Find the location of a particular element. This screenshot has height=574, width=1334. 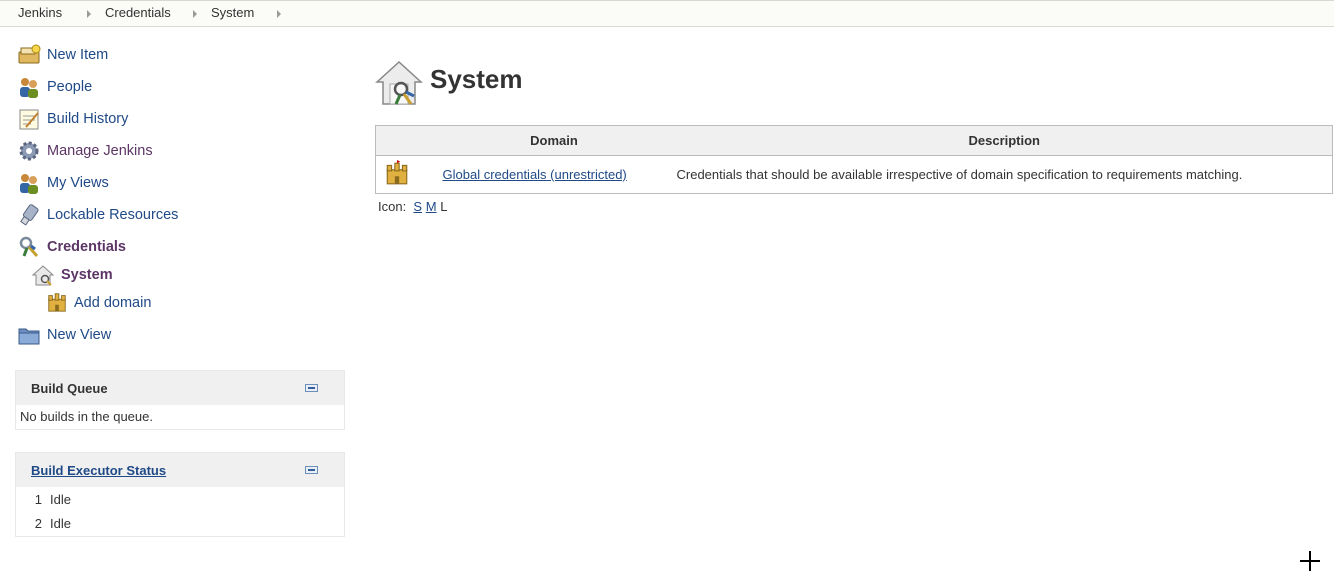

sidebar-item-label: Add domain is located at coordinates (113, 303).